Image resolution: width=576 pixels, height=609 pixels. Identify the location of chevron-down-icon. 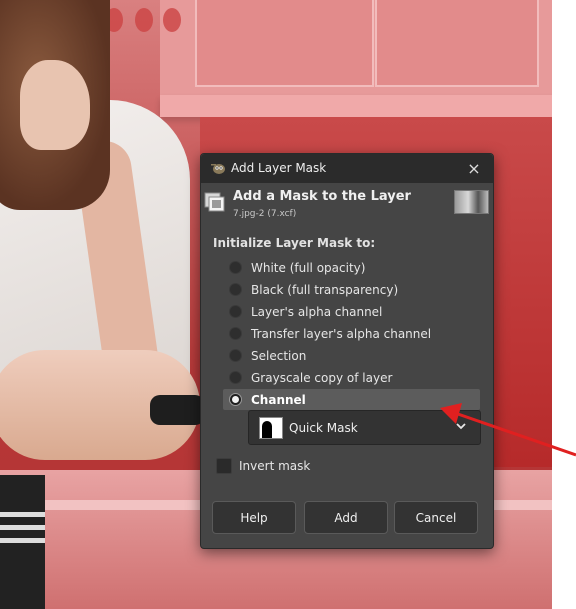
(461, 426).